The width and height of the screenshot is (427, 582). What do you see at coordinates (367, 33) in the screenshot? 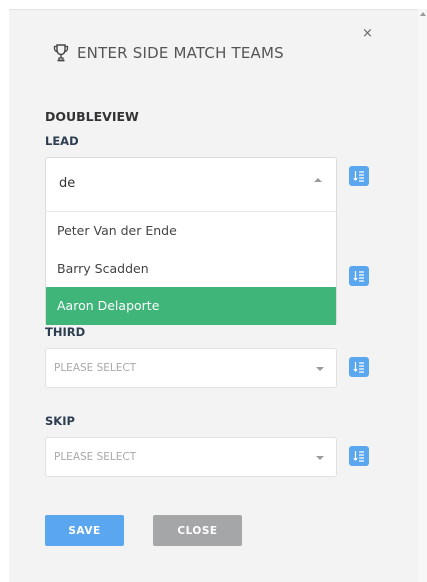
I see `close-icon: ×` at bounding box center [367, 33].